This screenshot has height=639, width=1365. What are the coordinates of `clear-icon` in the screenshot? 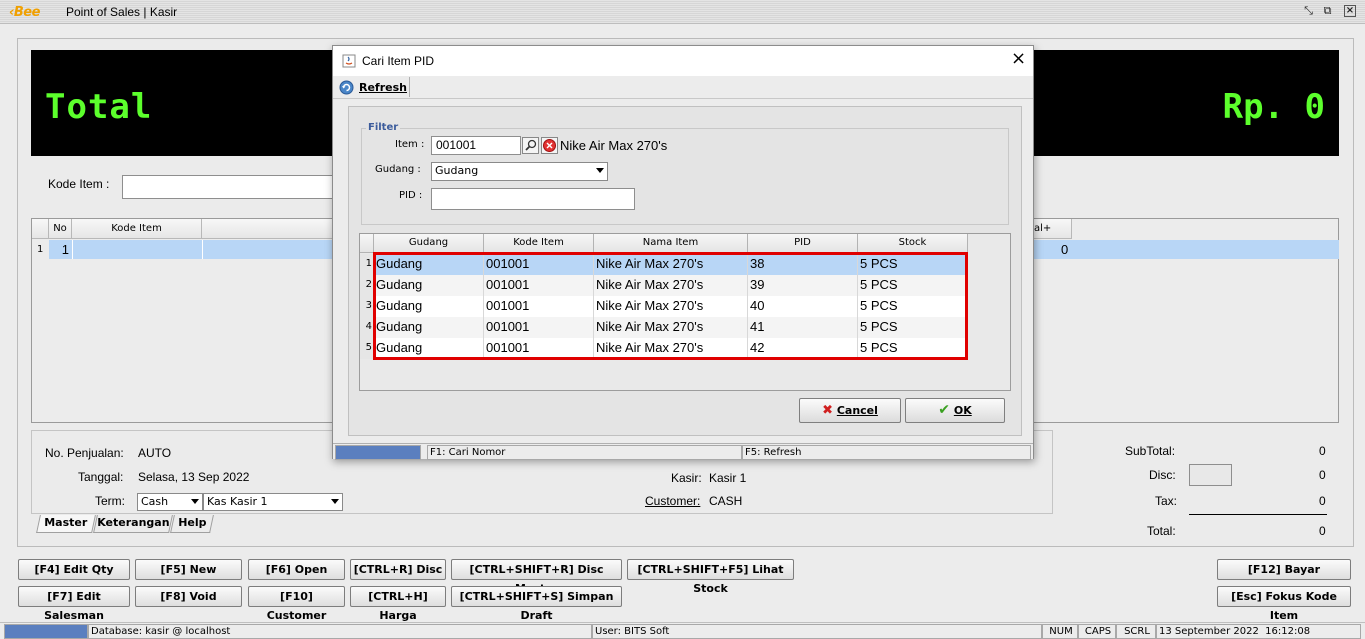 It's located at (549, 145).